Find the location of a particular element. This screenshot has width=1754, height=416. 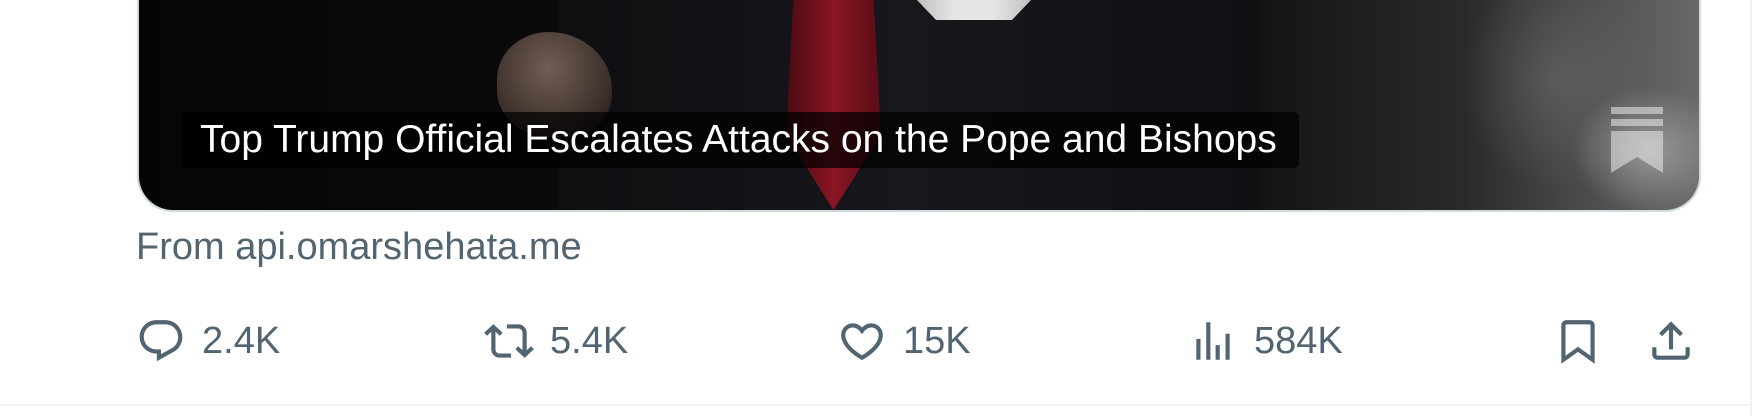

repost-icon is located at coordinates (509, 341).